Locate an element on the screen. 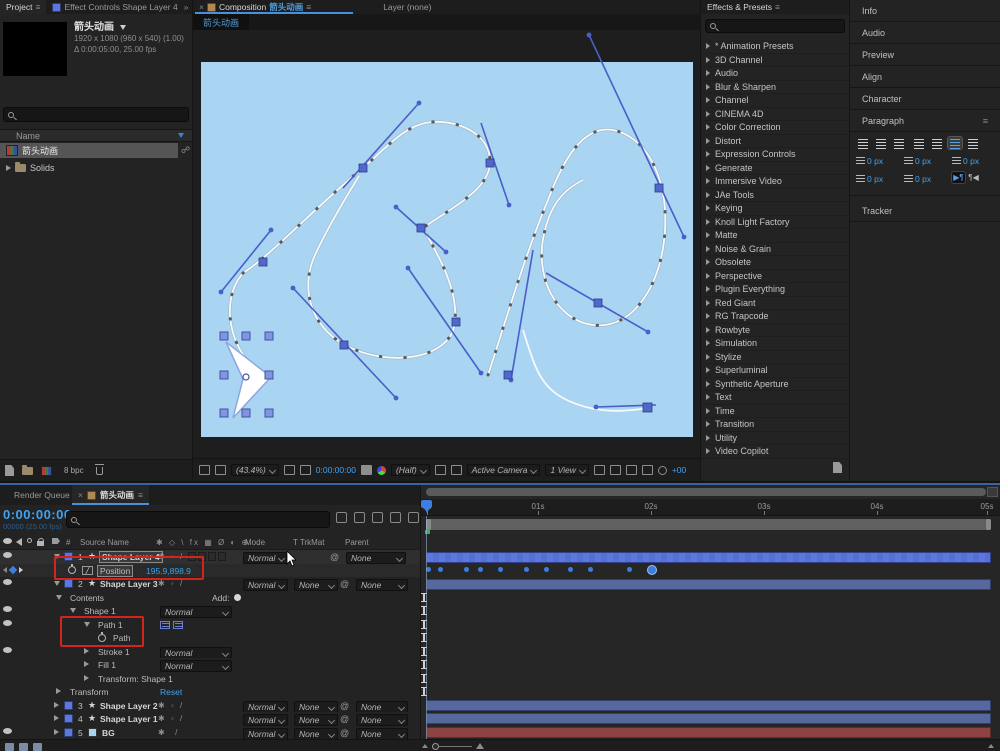 This screenshot has width=1000, height=751. camera-dropdown: Active Camera is located at coordinates (503, 470).